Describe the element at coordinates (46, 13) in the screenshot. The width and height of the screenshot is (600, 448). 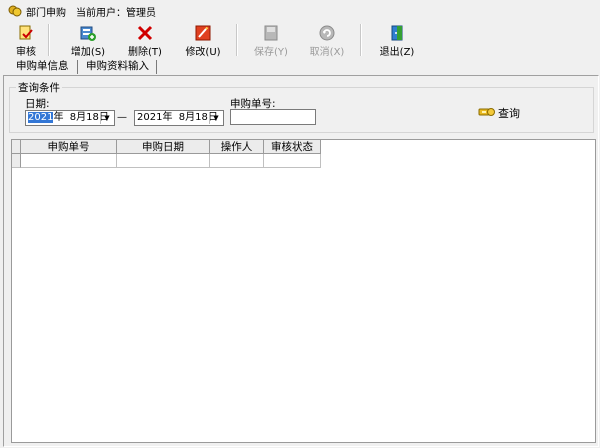
I see `window-title: 部门申购` at that location.